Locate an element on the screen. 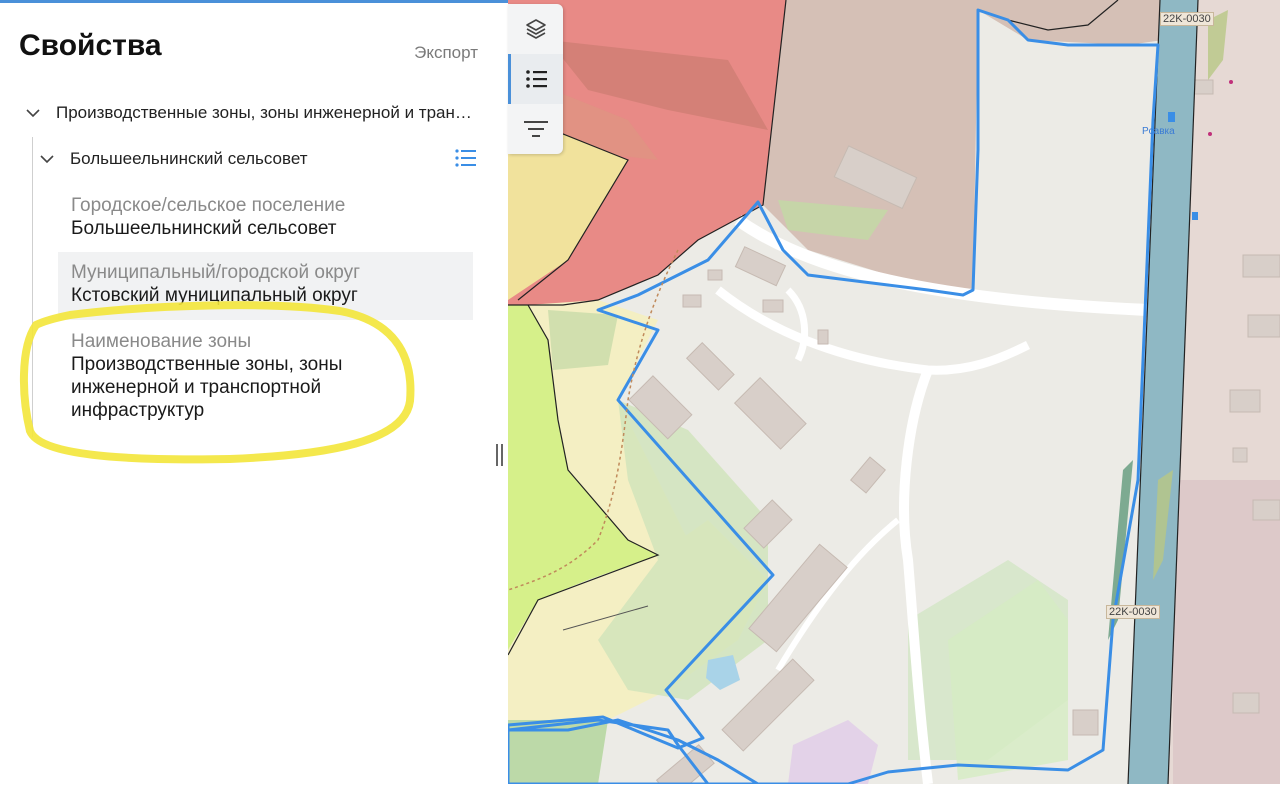 The image size is (1280, 787). property-key: Городское/сельское поселение is located at coordinates (208, 205).